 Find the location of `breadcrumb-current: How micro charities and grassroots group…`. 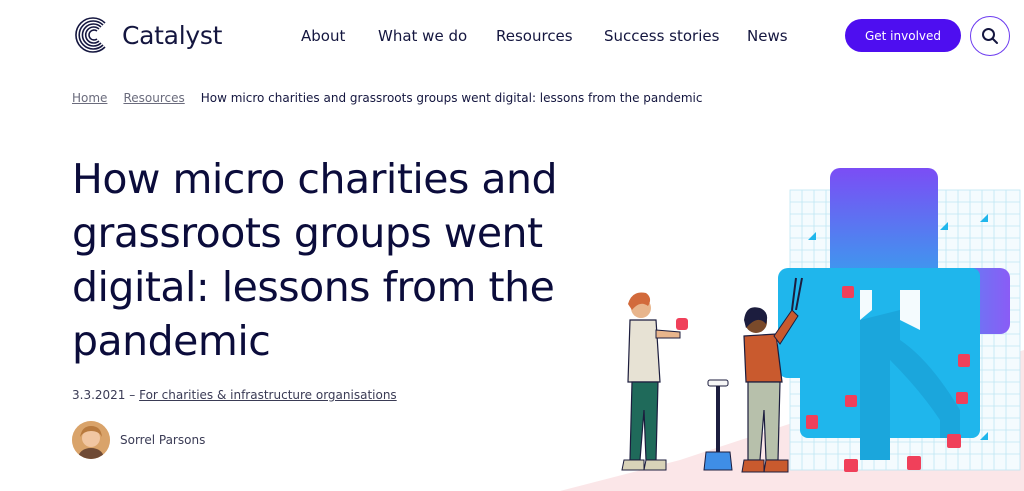

breadcrumb-current: How micro charities and grassroots group… is located at coordinates (451, 98).